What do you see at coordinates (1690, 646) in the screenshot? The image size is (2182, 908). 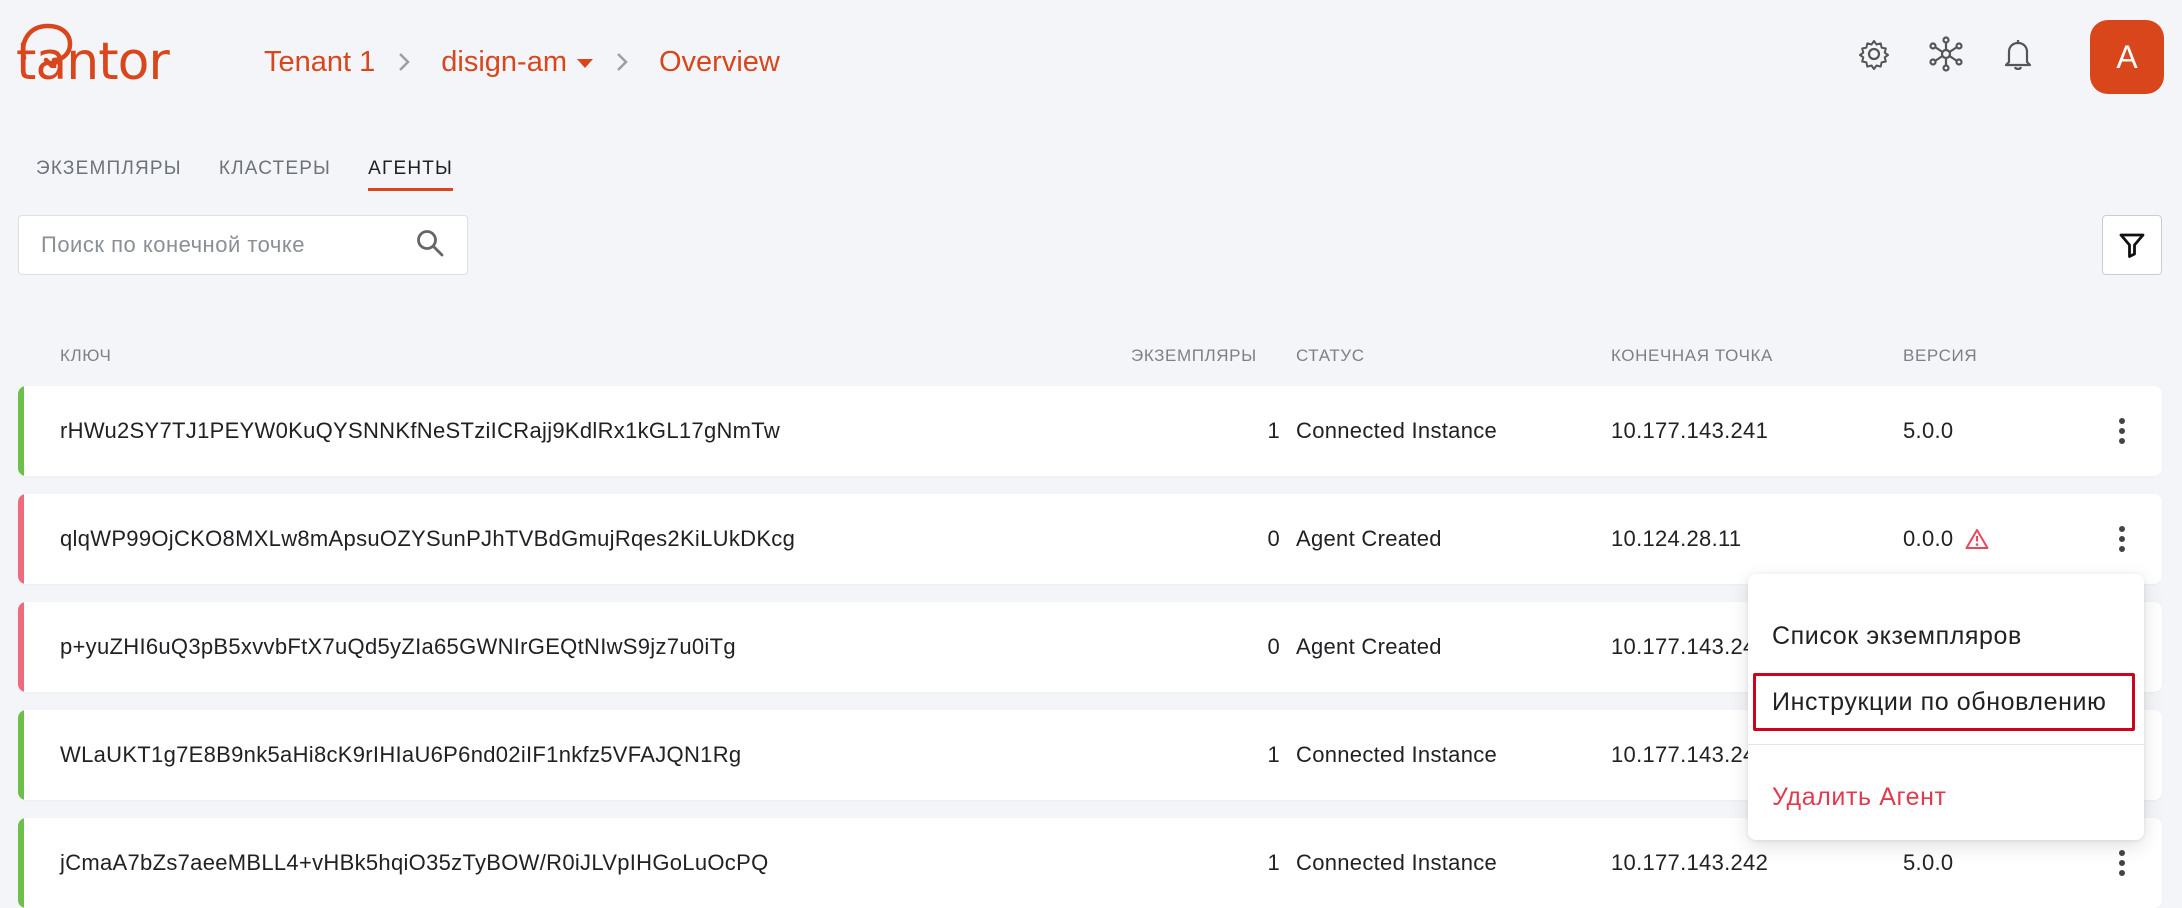 I see `agent-endpoint: 10.177.143.244` at bounding box center [1690, 646].